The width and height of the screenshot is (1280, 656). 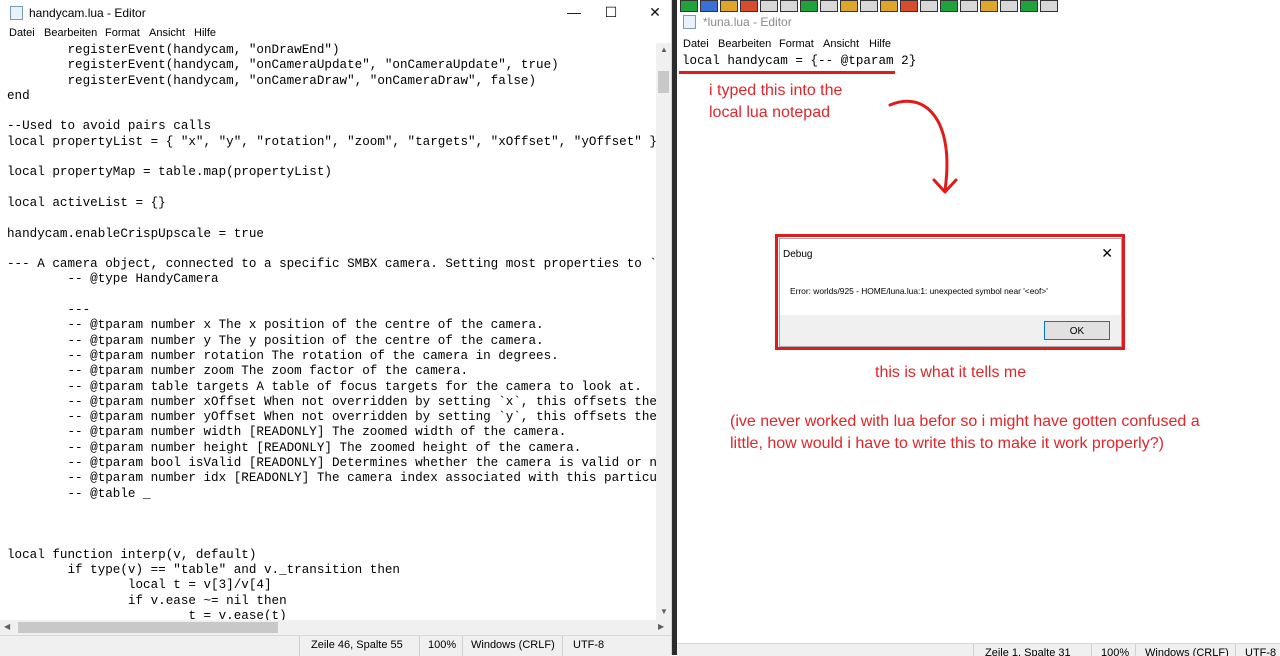 What do you see at coordinates (978, 22) in the screenshot?
I see `title-bar: *luna.lua - Editor` at bounding box center [978, 22].